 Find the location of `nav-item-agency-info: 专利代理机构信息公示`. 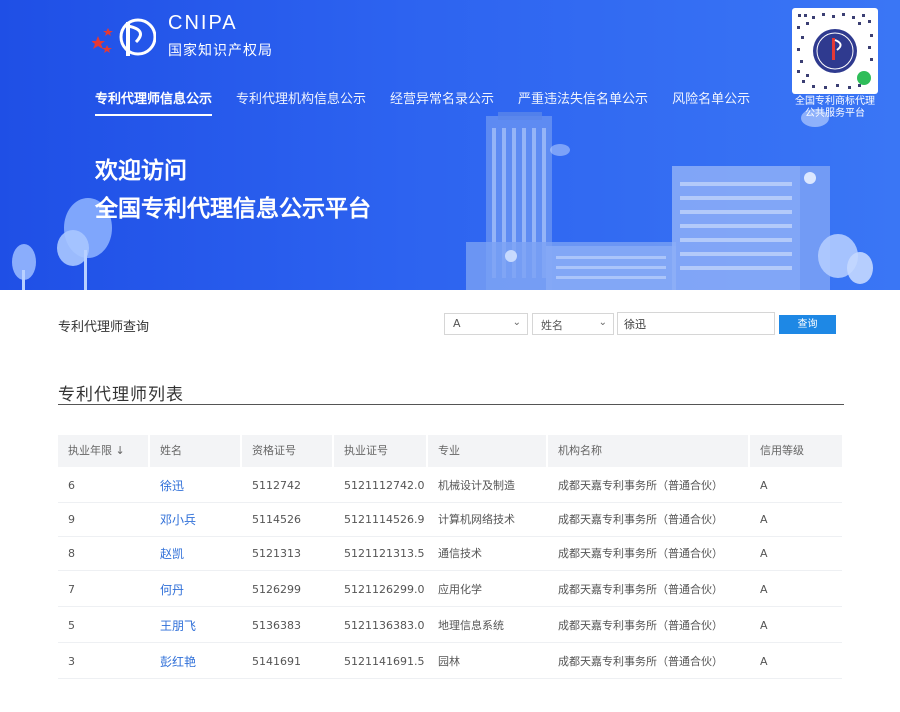

nav-item-agency-info: 专利代理机构信息公示 is located at coordinates (301, 102).